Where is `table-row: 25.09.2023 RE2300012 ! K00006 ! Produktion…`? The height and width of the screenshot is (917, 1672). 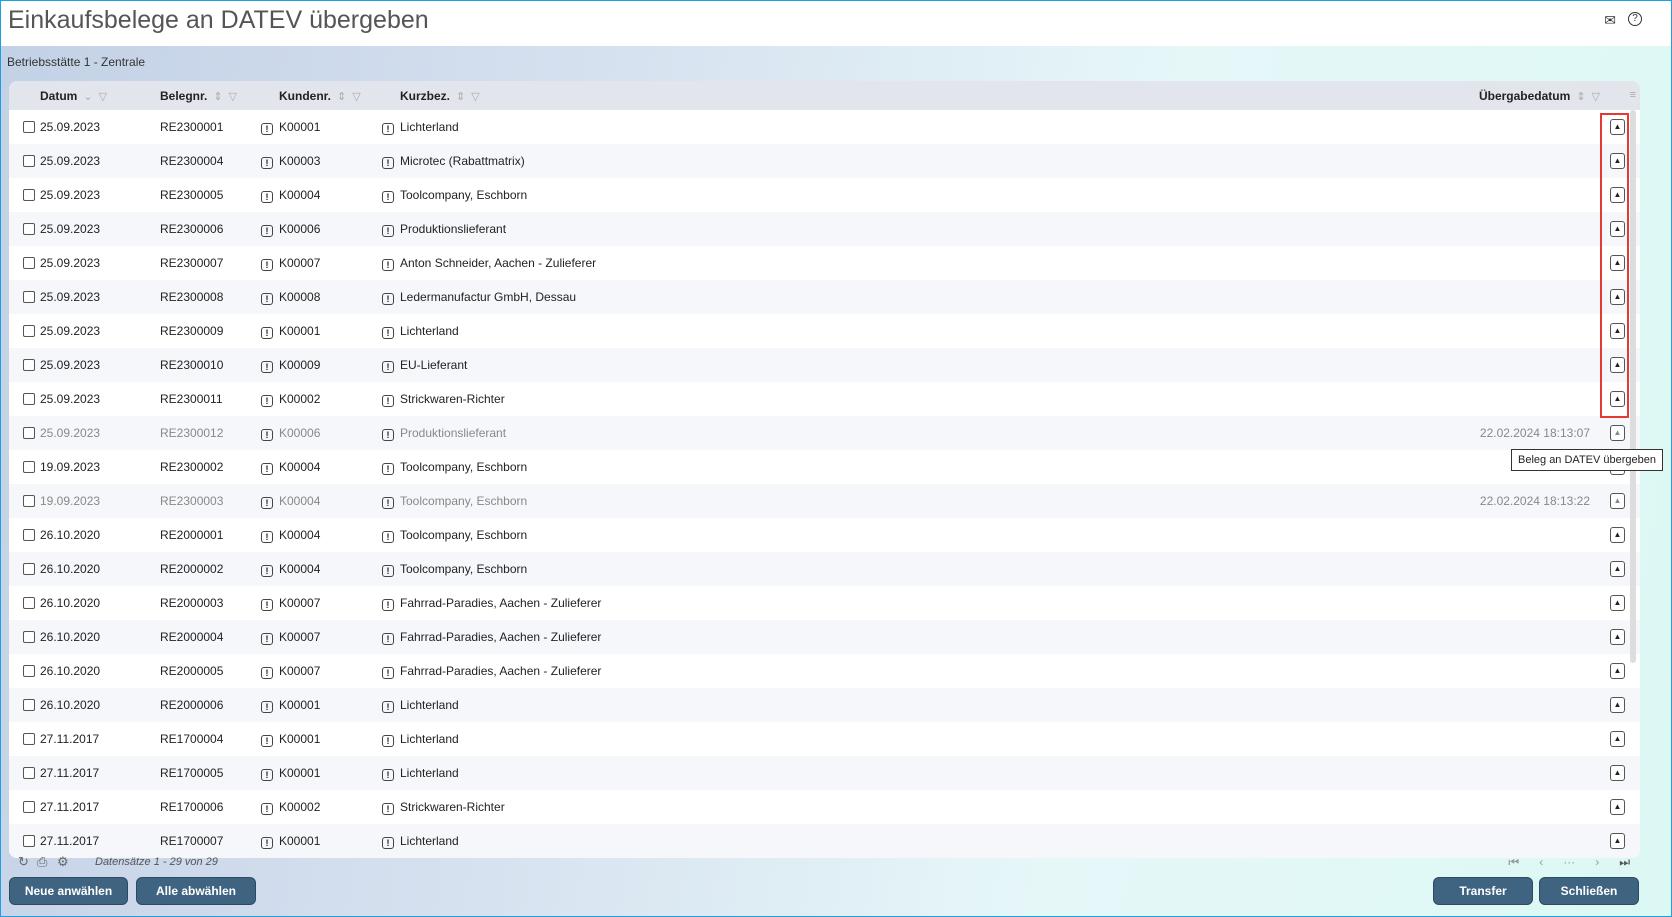 table-row: 25.09.2023 RE2300012 ! K00006 ! Produktion… is located at coordinates (824, 433).